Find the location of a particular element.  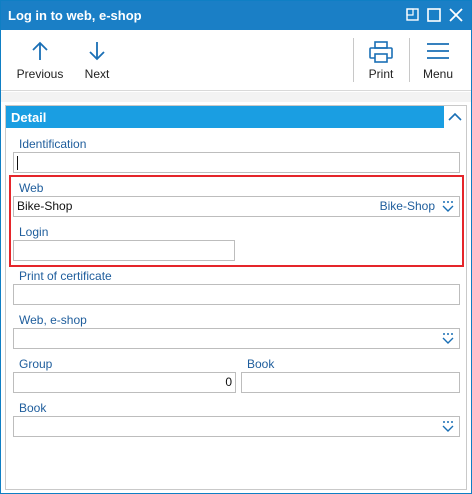

restore-icon is located at coordinates (412, 14).